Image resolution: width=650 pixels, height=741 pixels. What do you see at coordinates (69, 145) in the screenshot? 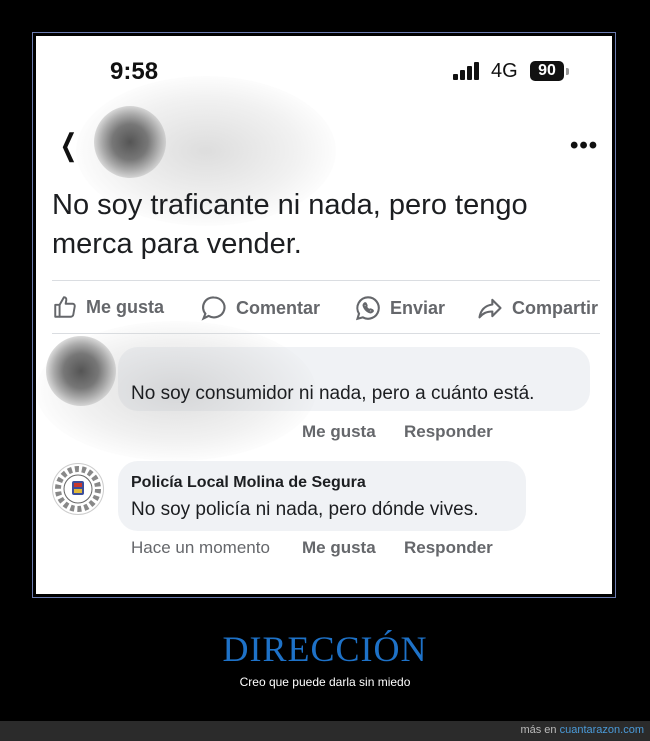
I see `back-icon: ❮` at bounding box center [69, 145].